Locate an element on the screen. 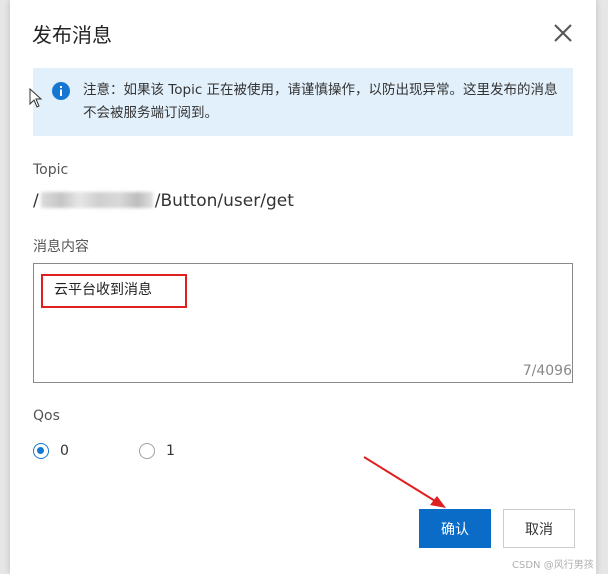 This screenshot has width=608, height=574. qos-label: Qos is located at coordinates (46, 416).